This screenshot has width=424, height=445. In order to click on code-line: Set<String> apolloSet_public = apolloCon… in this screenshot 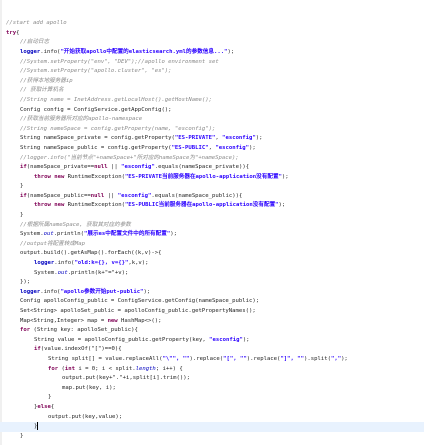, I will do `click(212, 312)`.